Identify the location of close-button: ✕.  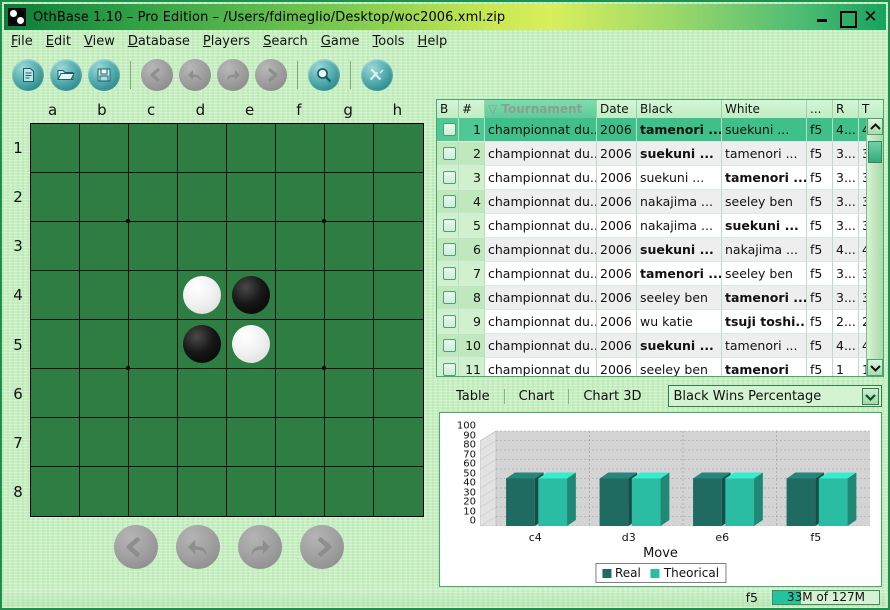
(870, 16).